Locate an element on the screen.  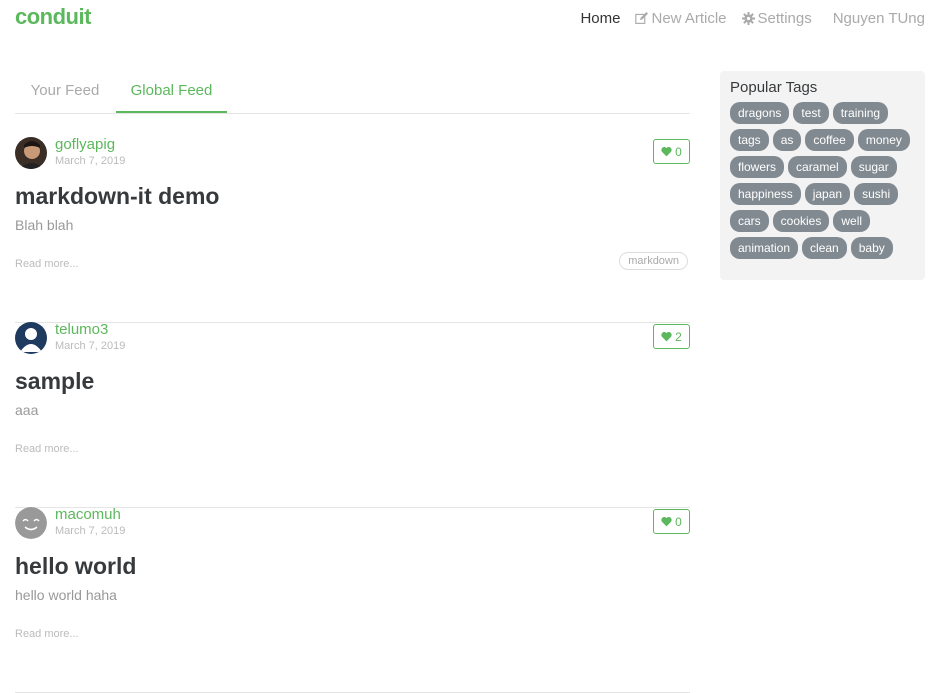
sidebar-heading: Popular Tags is located at coordinates (774, 87).